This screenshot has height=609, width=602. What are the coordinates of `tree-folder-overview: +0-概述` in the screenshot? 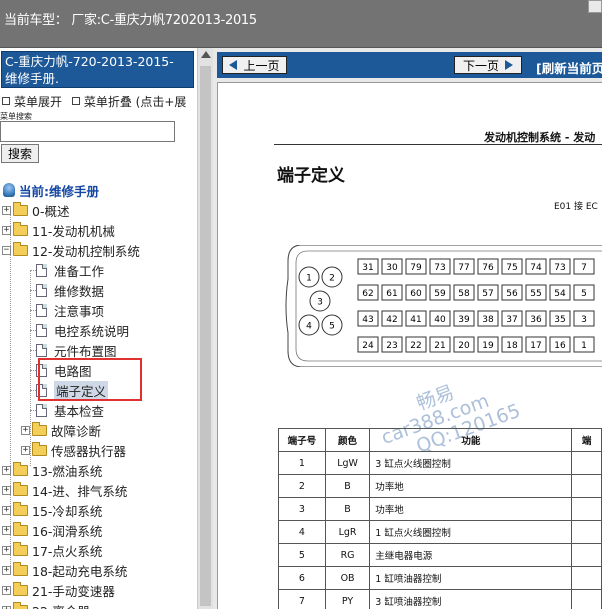 It's located at (35, 210).